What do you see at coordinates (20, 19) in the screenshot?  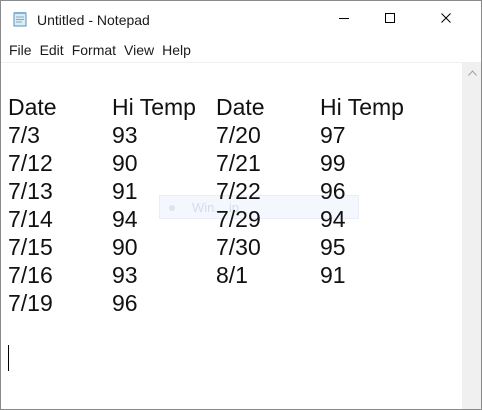 I see `notepad-icon` at bounding box center [20, 19].